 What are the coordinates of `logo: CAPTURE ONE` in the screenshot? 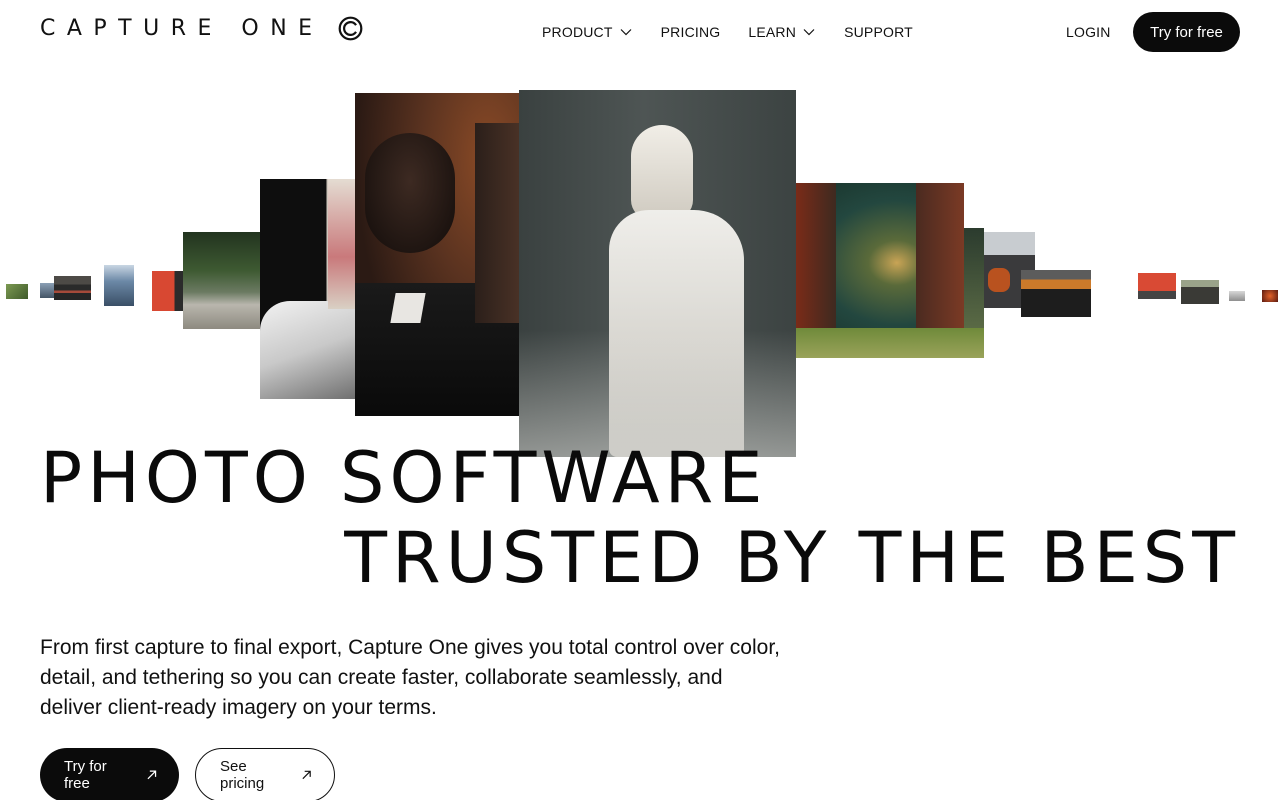 It's located at (201, 28).